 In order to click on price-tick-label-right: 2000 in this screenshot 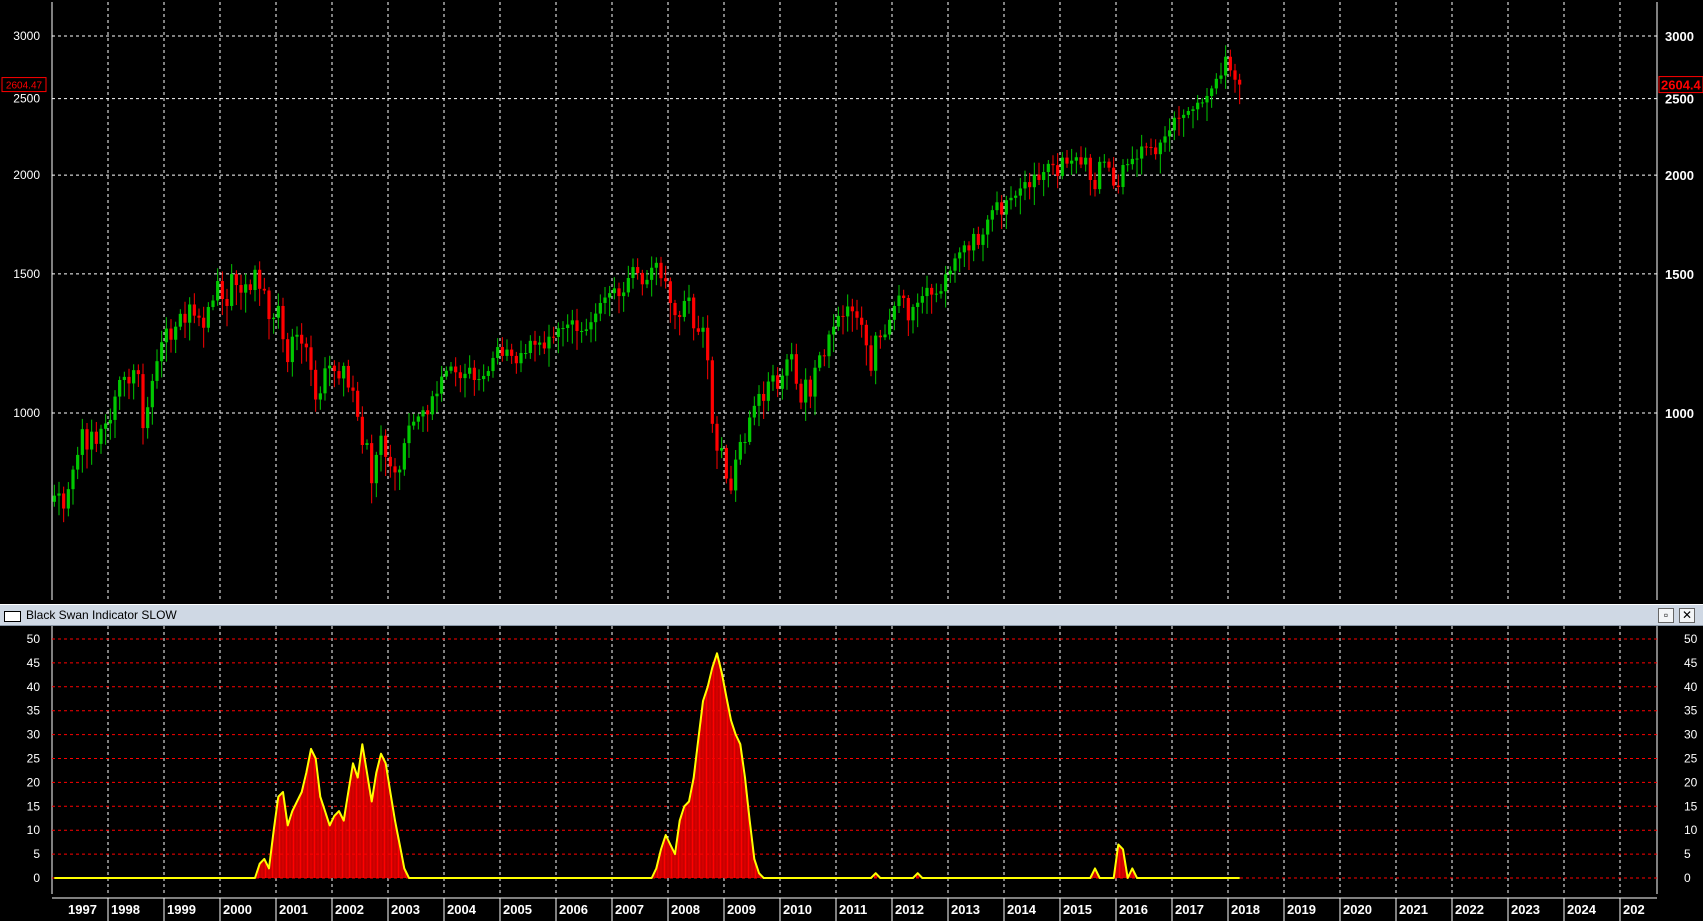, I will do `click(1679, 175)`.